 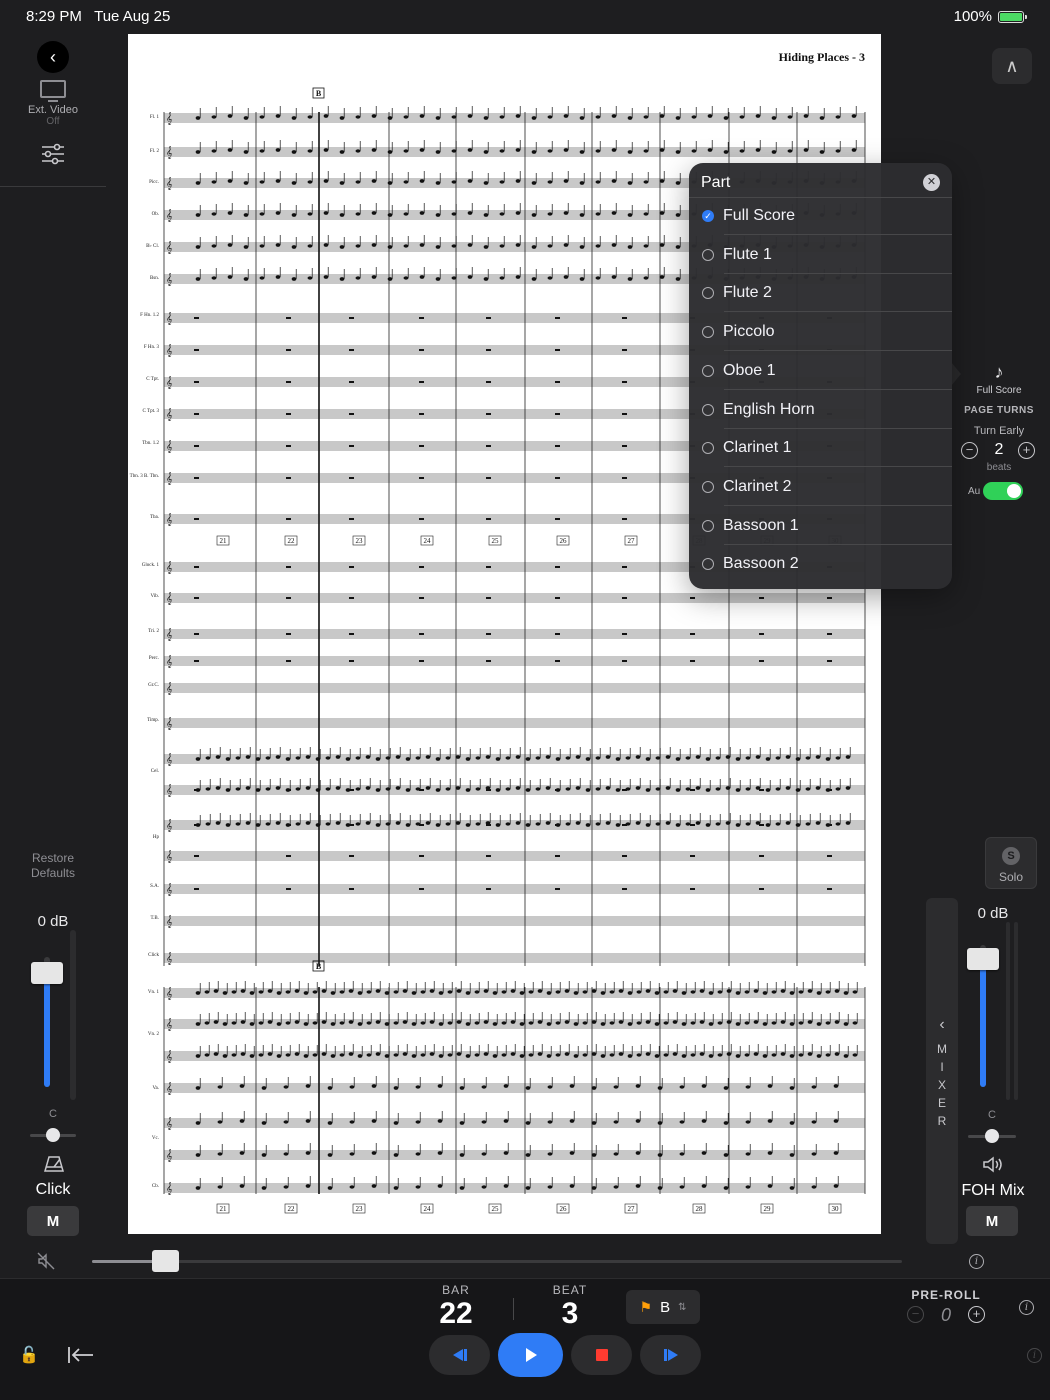 I want to click on turn-early-increment-button: +, so click(x=1026, y=450).